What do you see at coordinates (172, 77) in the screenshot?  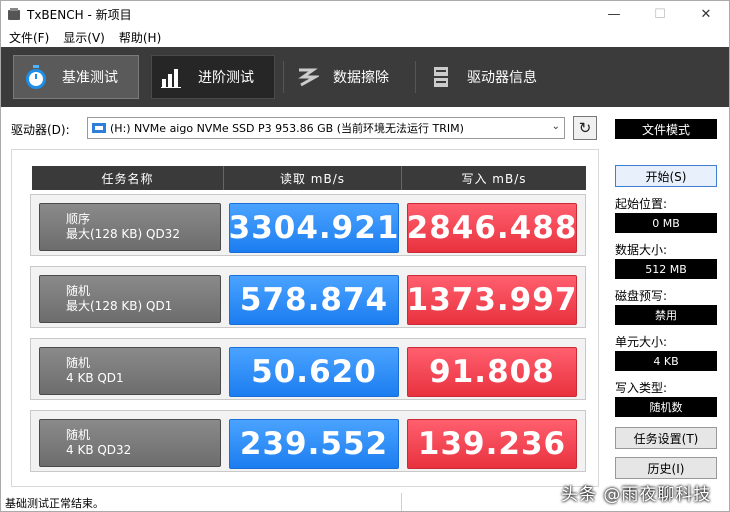 I see `bar-chart-icon` at bounding box center [172, 77].